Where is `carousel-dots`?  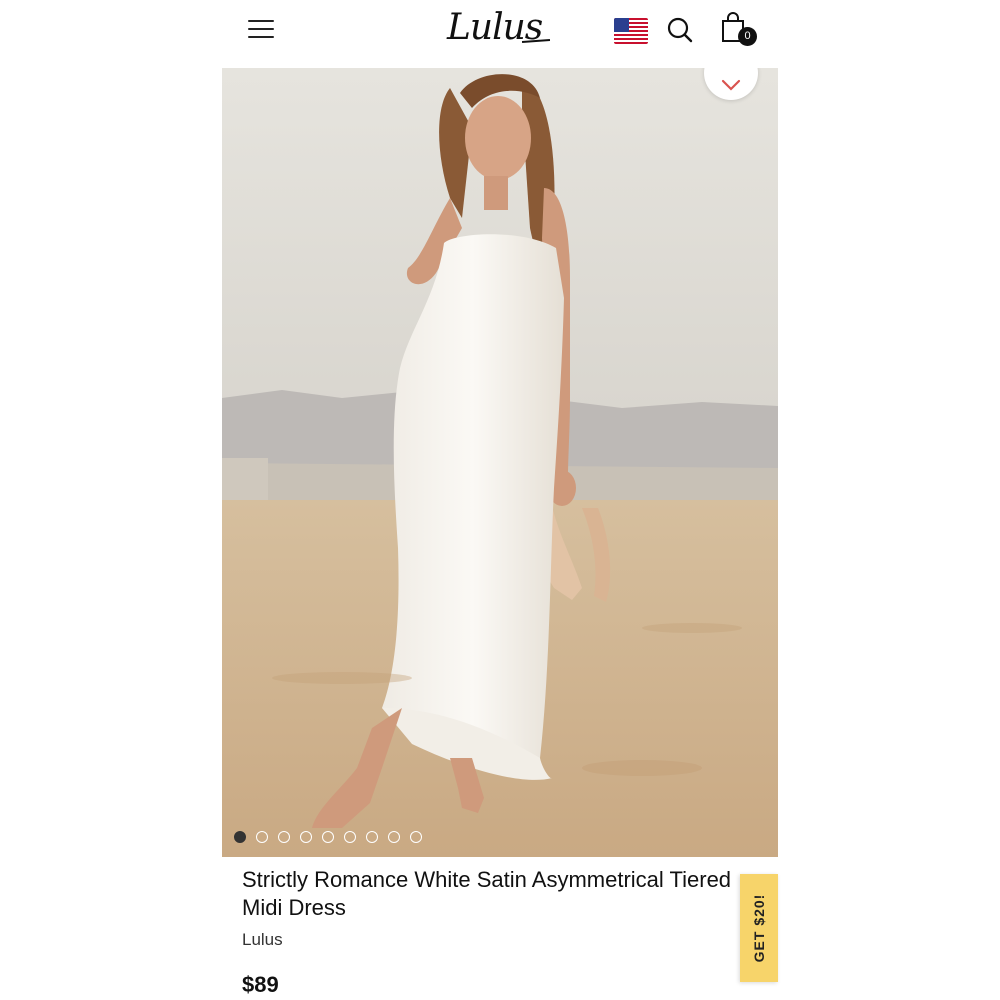
carousel-dots is located at coordinates (328, 838).